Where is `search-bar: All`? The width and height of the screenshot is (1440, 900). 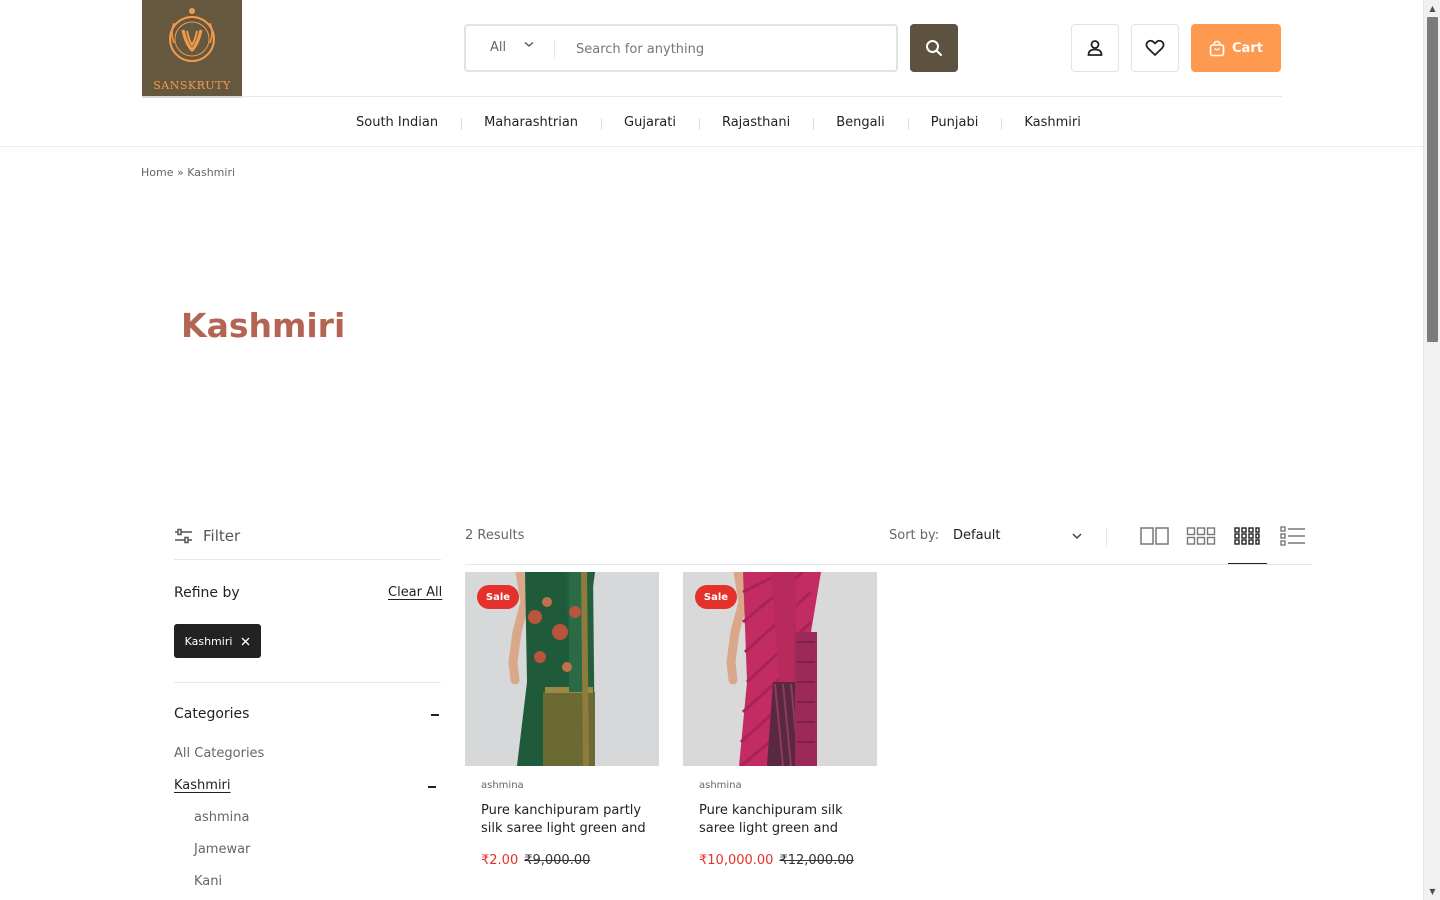
search-bar: All is located at coordinates (681, 48).